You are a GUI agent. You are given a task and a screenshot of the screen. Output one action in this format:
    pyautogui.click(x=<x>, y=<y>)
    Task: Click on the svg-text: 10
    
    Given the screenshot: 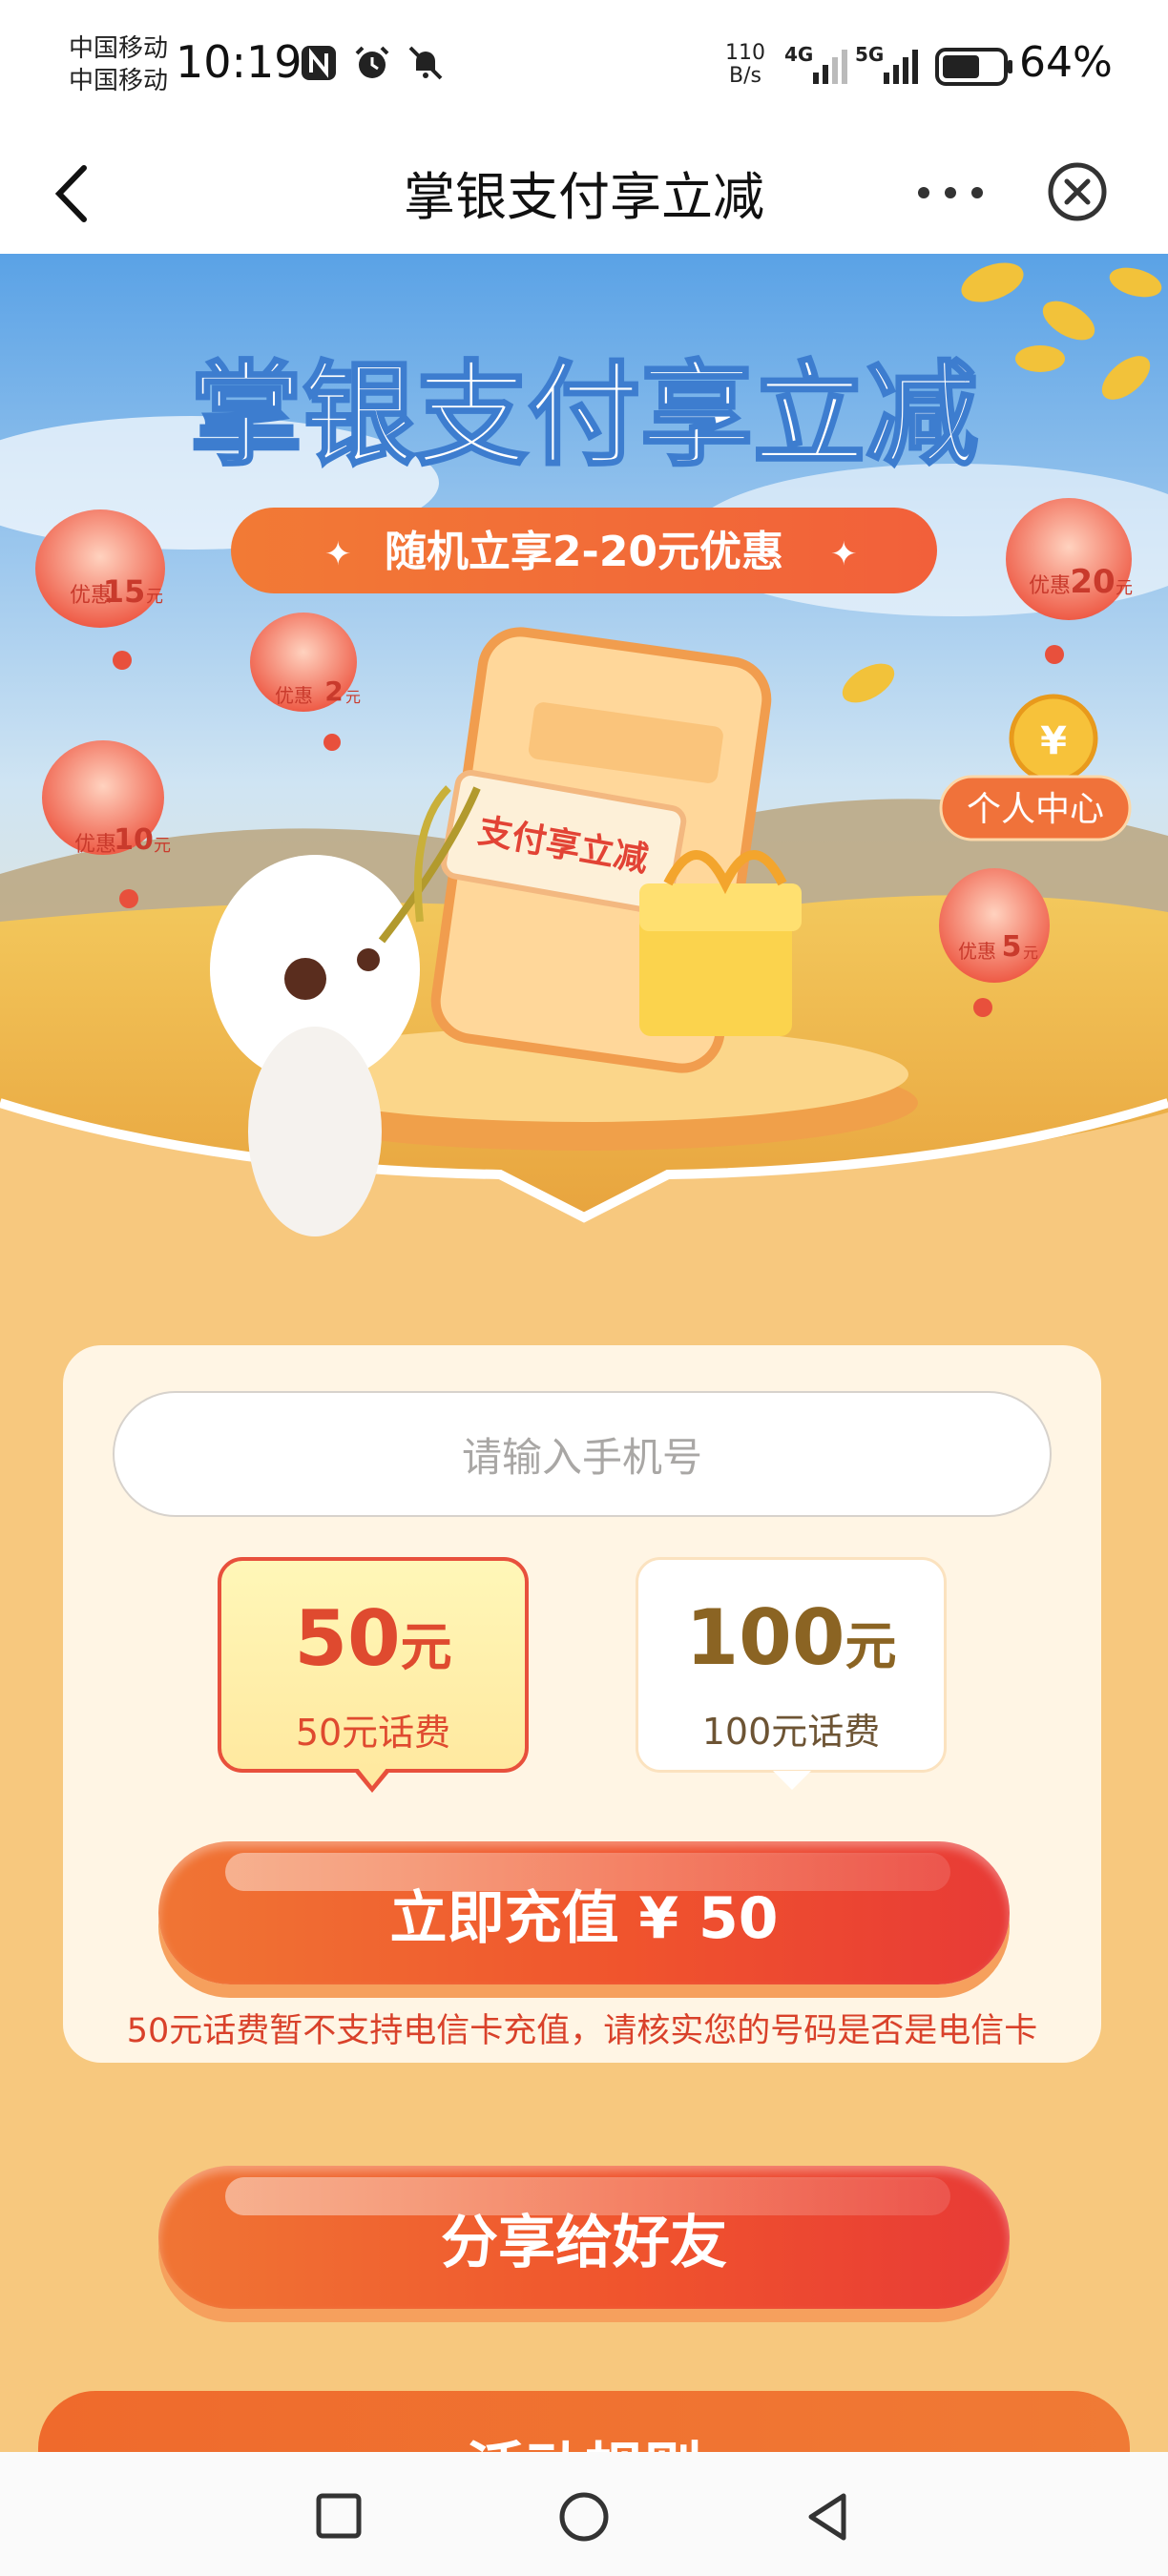 What is the action you would take?
    pyautogui.click(x=134, y=840)
    